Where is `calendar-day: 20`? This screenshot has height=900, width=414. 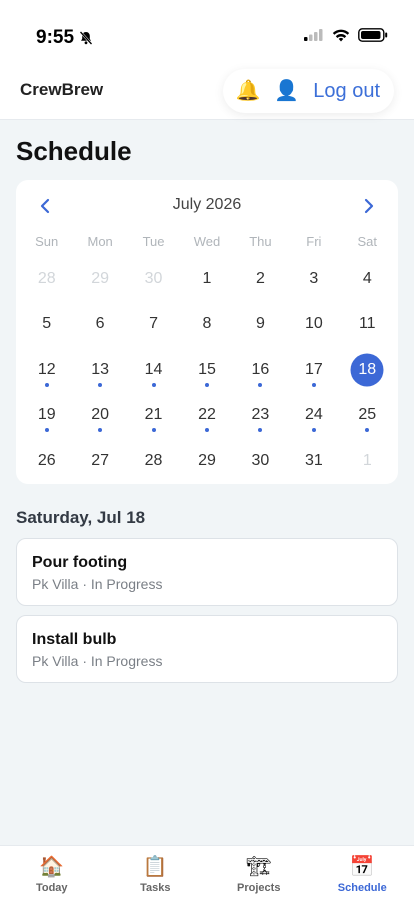
calendar-day: 20 is located at coordinates (99, 416).